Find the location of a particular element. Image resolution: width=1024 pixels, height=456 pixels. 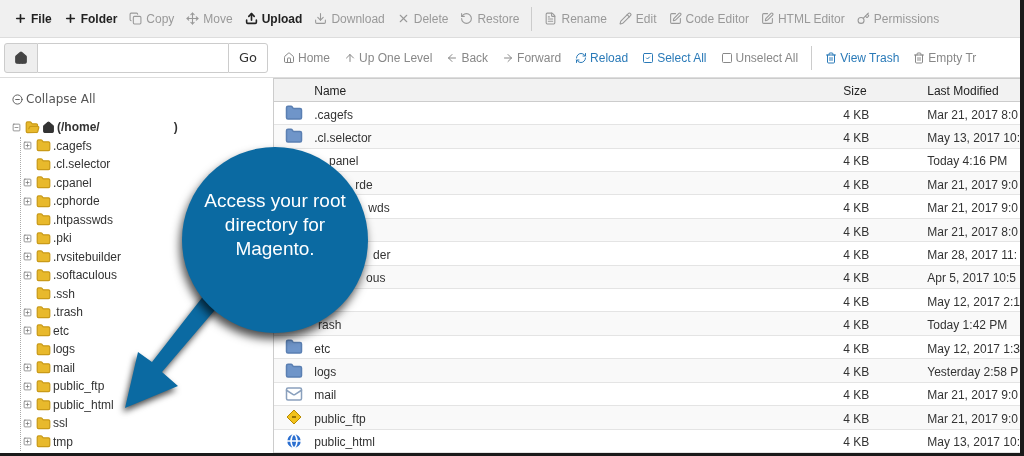

file-date: Today 4:16 PM is located at coordinates (967, 161).